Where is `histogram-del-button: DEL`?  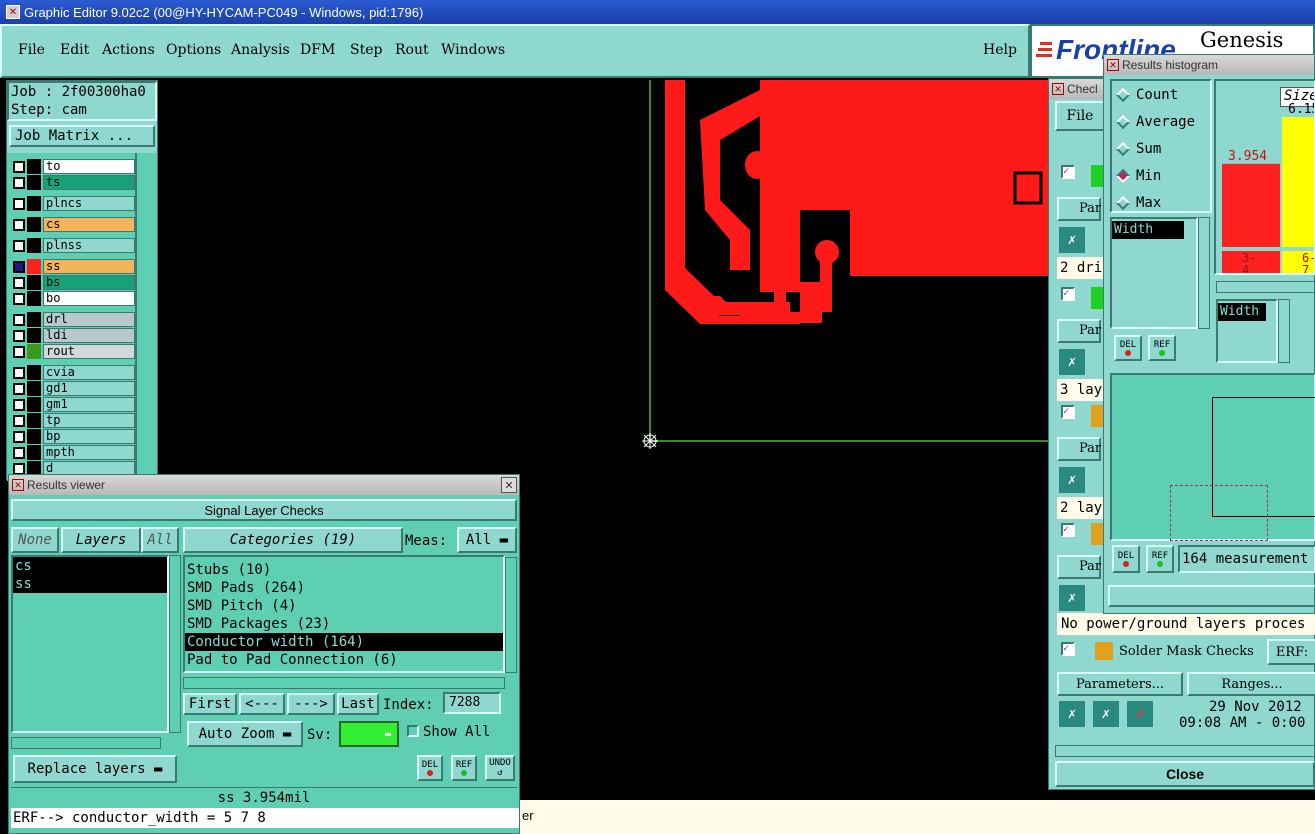
histogram-del-button: DEL is located at coordinates (1128, 348).